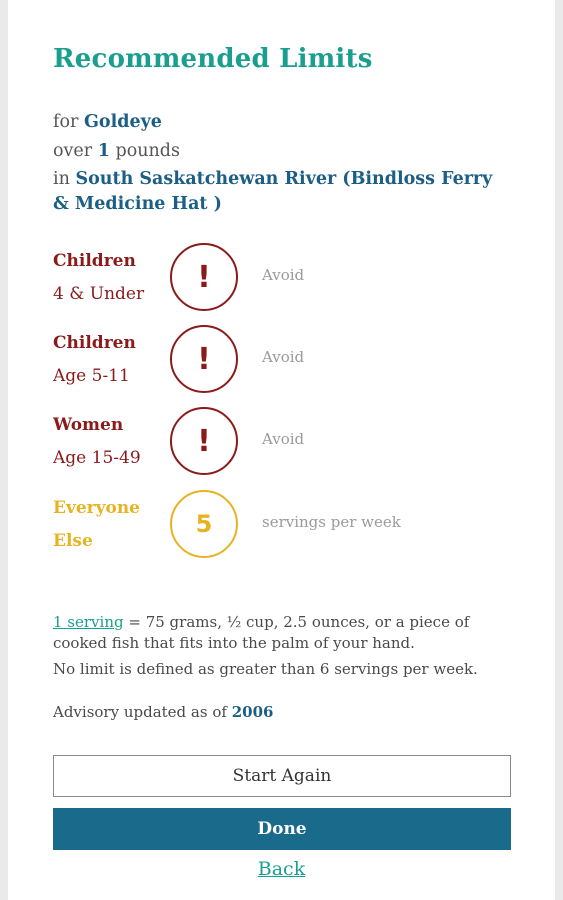  What do you see at coordinates (73, 541) in the screenshot?
I see `group-sublabel: Else` at bounding box center [73, 541].